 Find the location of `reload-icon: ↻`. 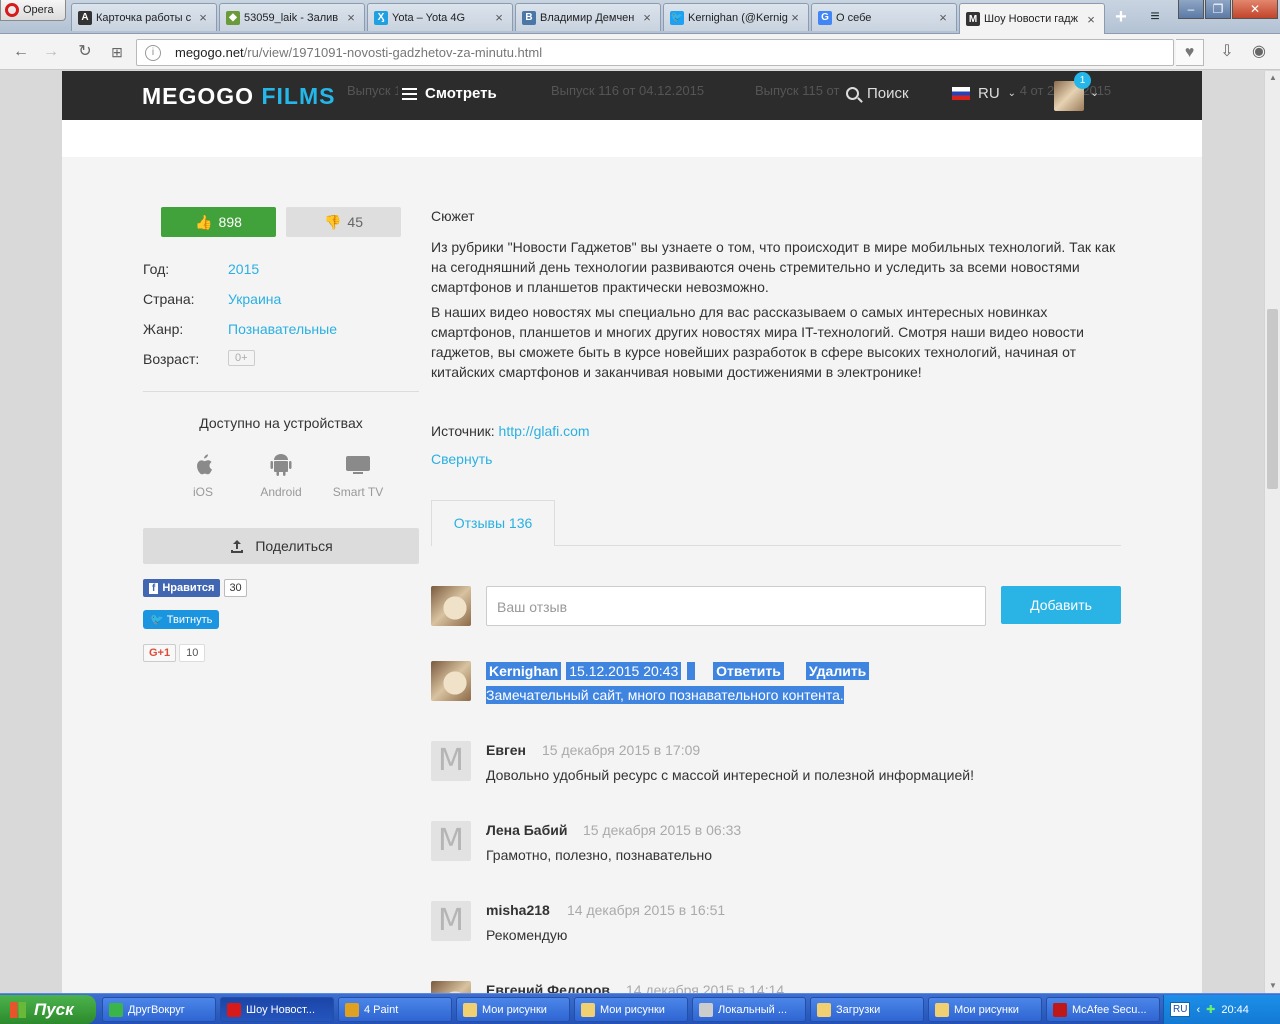

reload-icon: ↻ is located at coordinates (85, 52).